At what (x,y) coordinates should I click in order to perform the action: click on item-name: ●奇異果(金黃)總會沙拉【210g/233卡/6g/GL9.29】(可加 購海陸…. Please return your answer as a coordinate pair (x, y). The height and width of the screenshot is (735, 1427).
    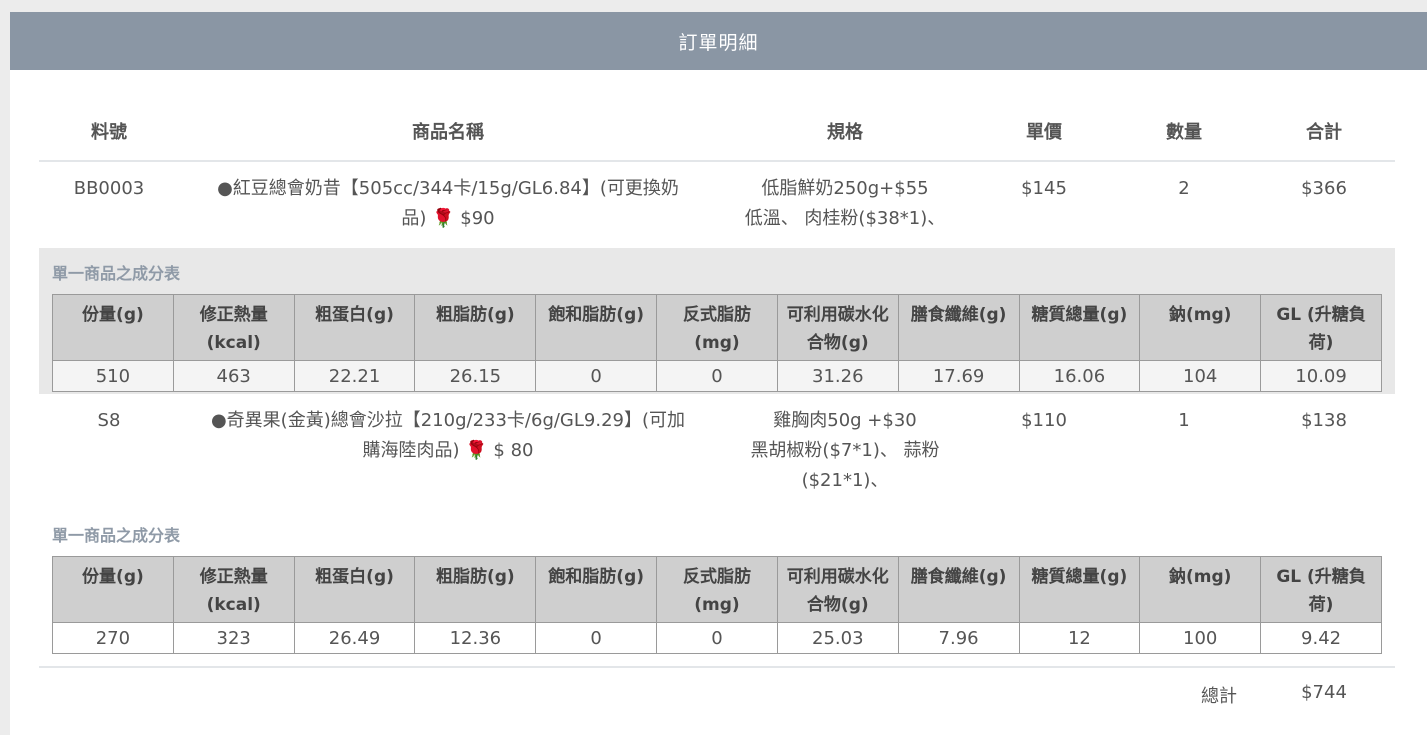
    Looking at the image, I should click on (448, 436).